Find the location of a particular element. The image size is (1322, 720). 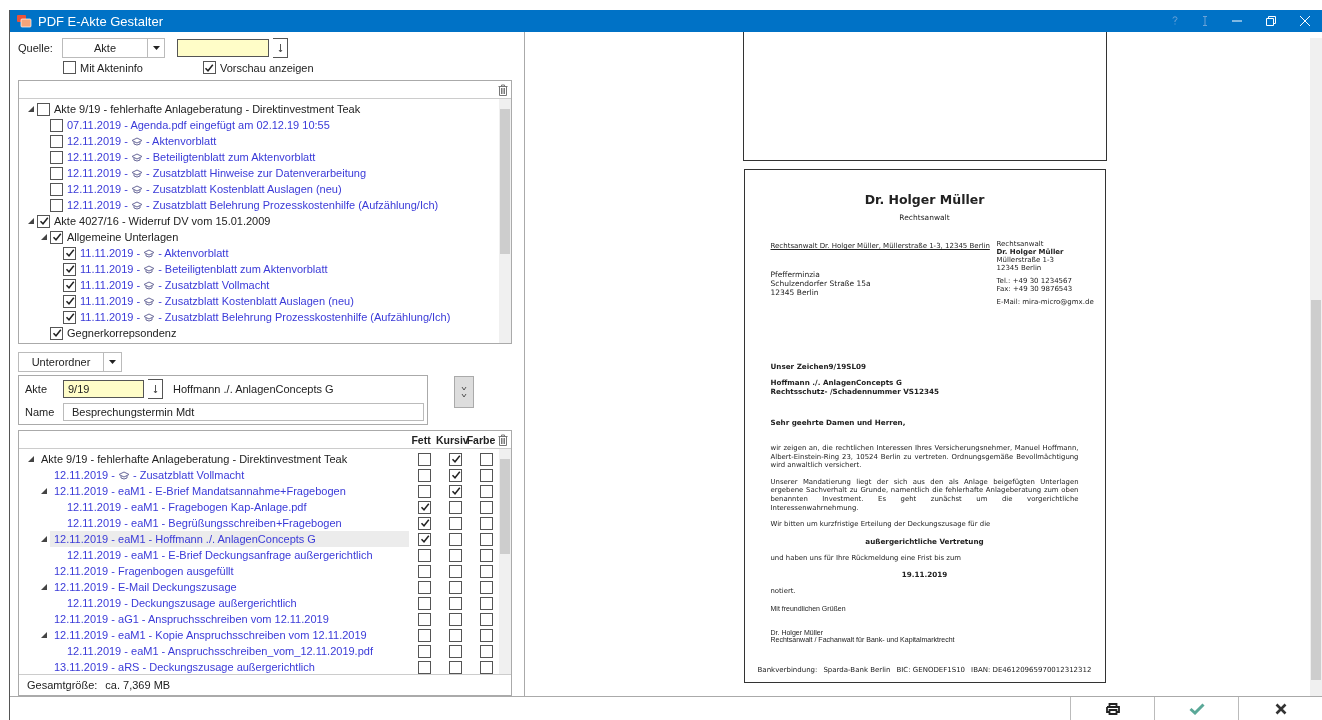

document-label: 12.11.2019 - eaM1 - E-Brief Mandatsannahme+Fragebogen is located at coordinates (200, 491).